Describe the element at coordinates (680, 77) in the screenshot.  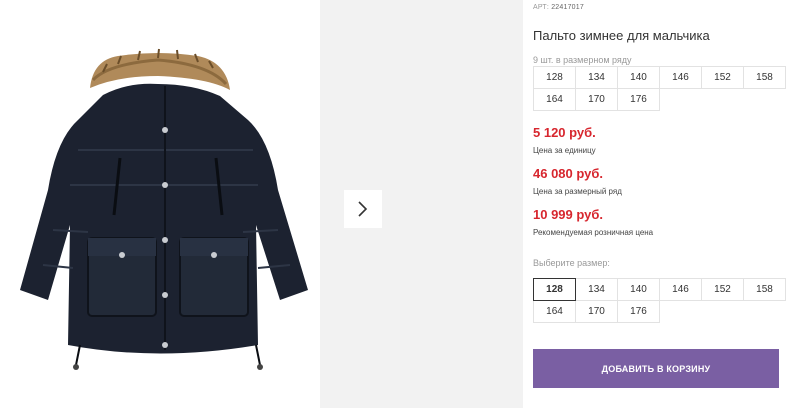
I see `pack-size-cell: 146` at that location.